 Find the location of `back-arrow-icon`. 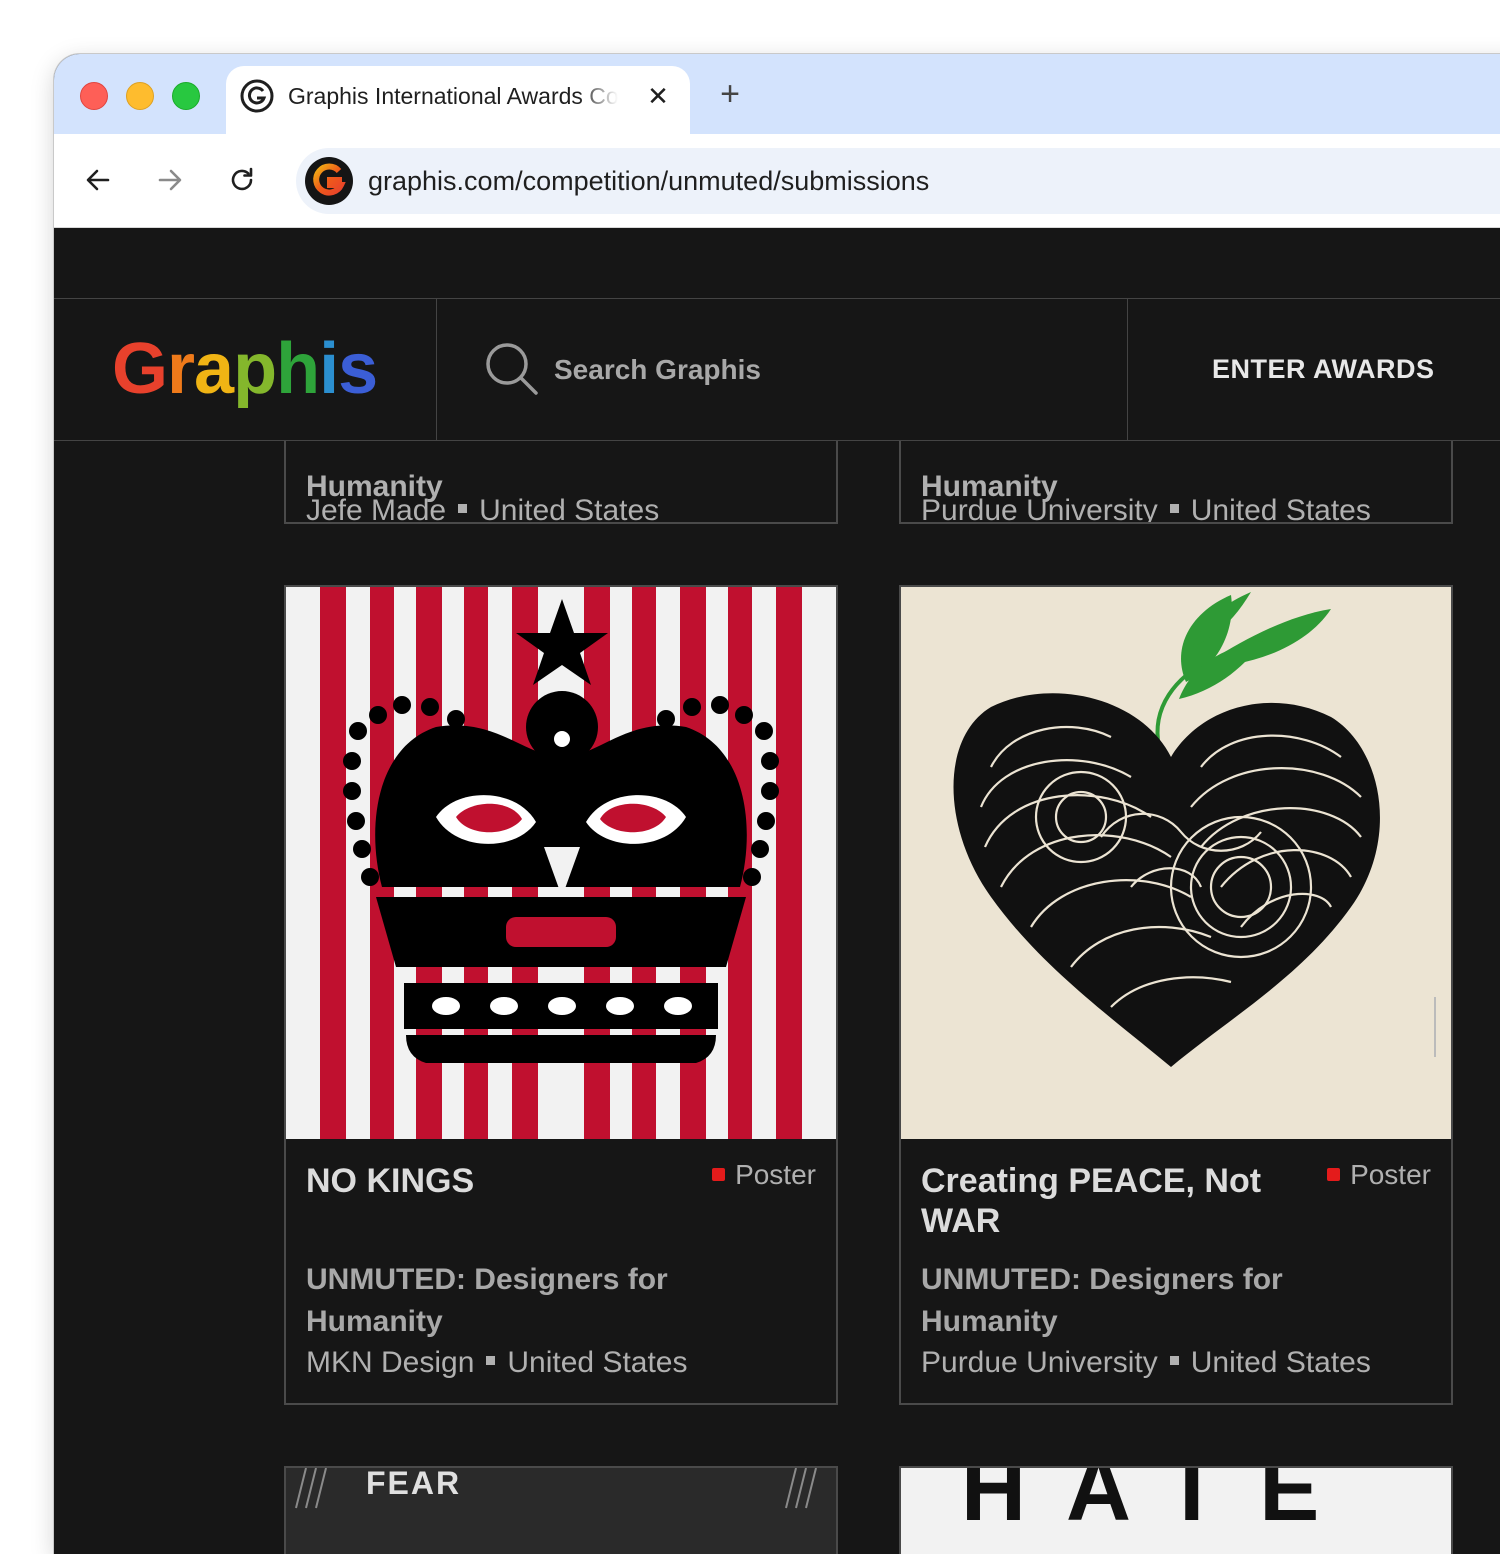

back-arrow-icon is located at coordinates (98, 180).